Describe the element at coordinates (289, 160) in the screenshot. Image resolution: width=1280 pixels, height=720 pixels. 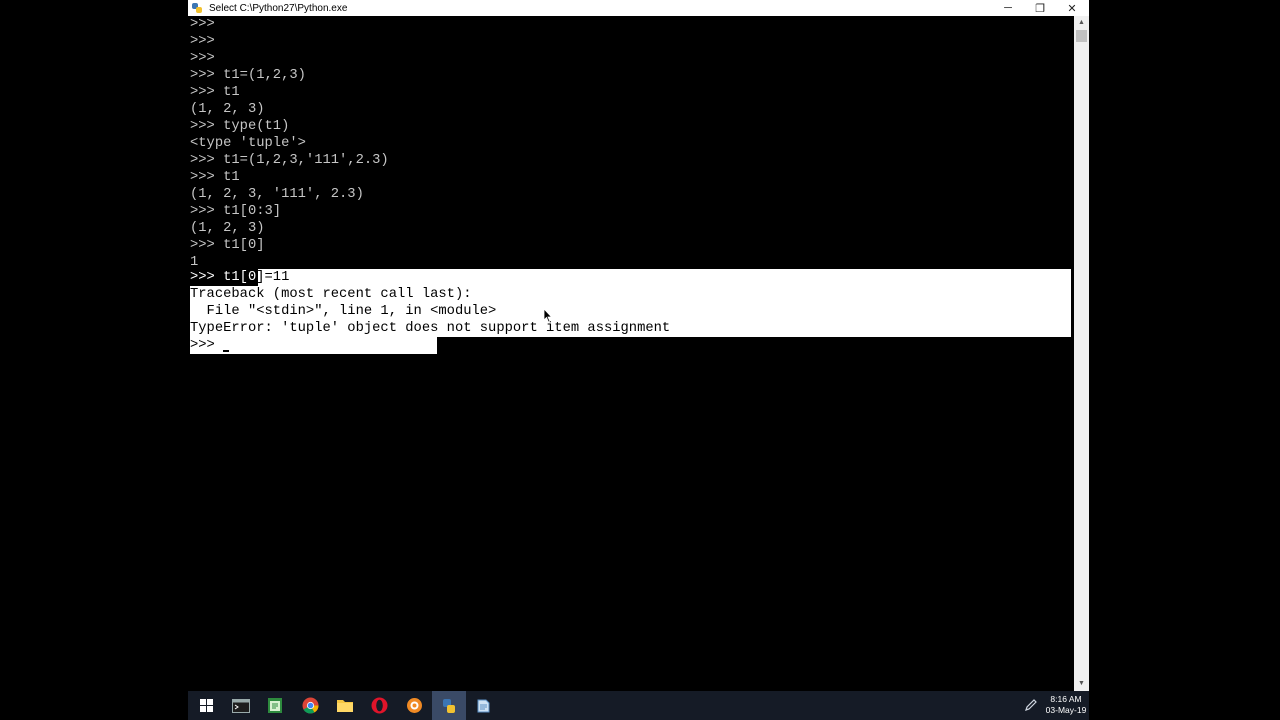
I see `console-line: >>> t1=(1,2,3,'111',2.3)` at that location.